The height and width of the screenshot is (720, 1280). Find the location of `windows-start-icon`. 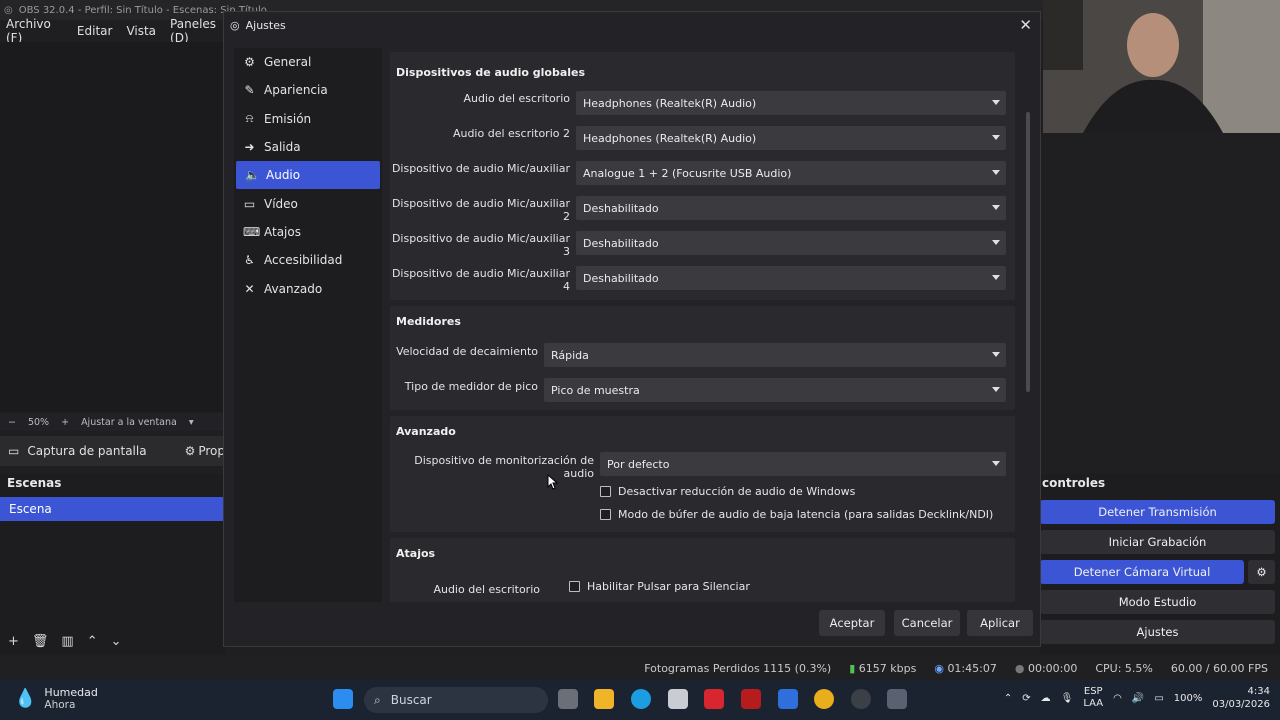

windows-start-icon is located at coordinates (343, 699).